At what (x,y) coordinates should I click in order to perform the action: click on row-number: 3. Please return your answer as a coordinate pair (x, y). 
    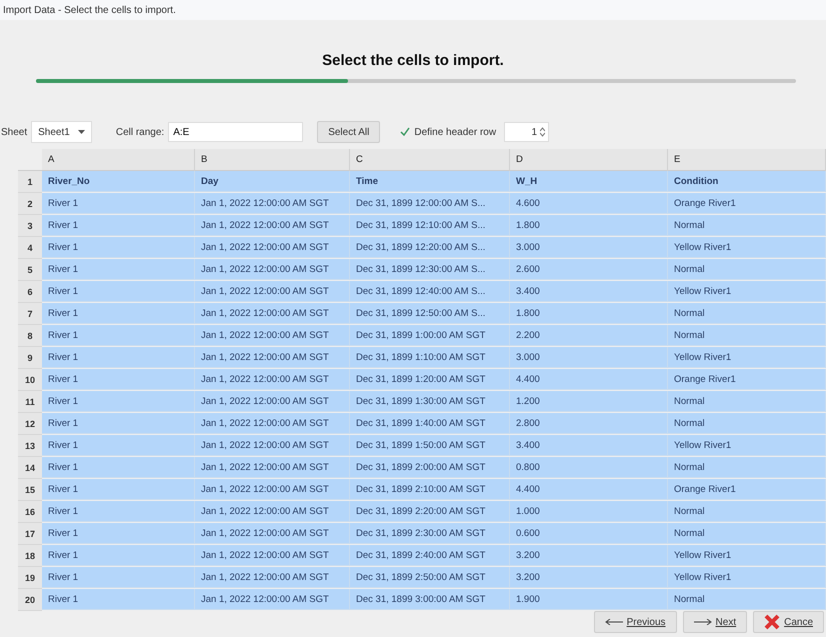
    Looking at the image, I should click on (30, 226).